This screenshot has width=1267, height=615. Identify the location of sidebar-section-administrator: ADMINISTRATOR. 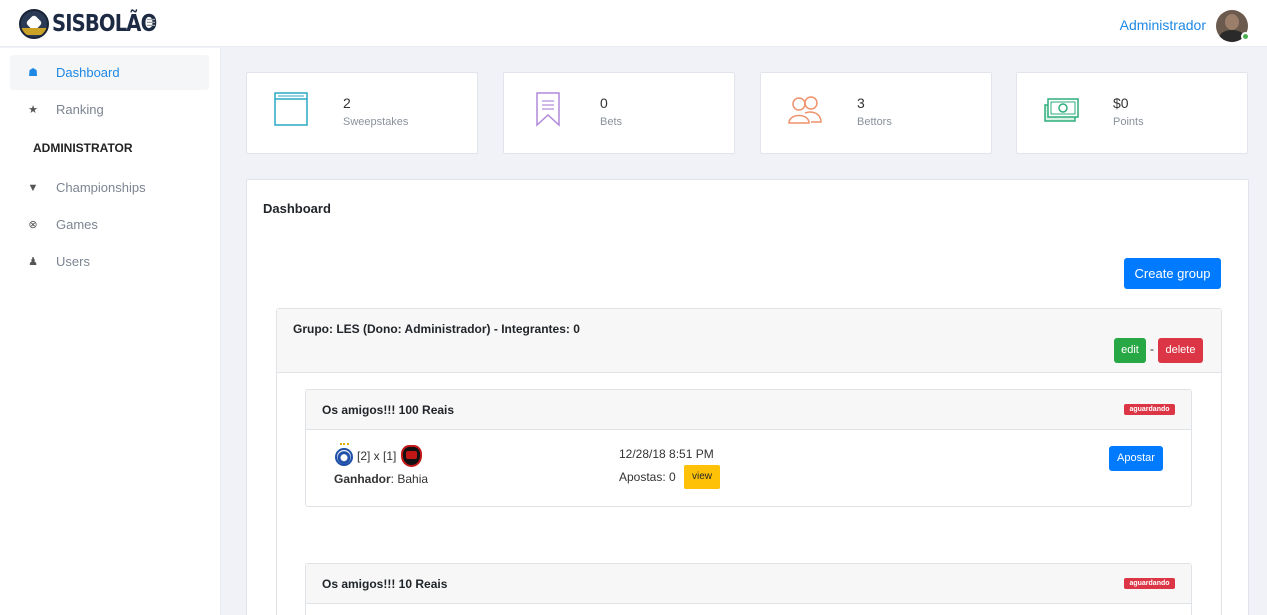
(83, 148).